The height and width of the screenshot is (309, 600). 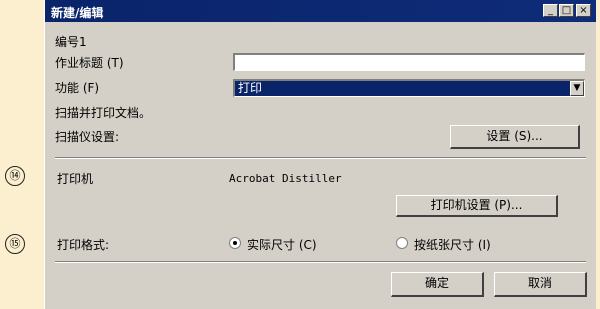 What do you see at coordinates (320, 158) in the screenshot?
I see `separator-top-highlight` at bounding box center [320, 158].